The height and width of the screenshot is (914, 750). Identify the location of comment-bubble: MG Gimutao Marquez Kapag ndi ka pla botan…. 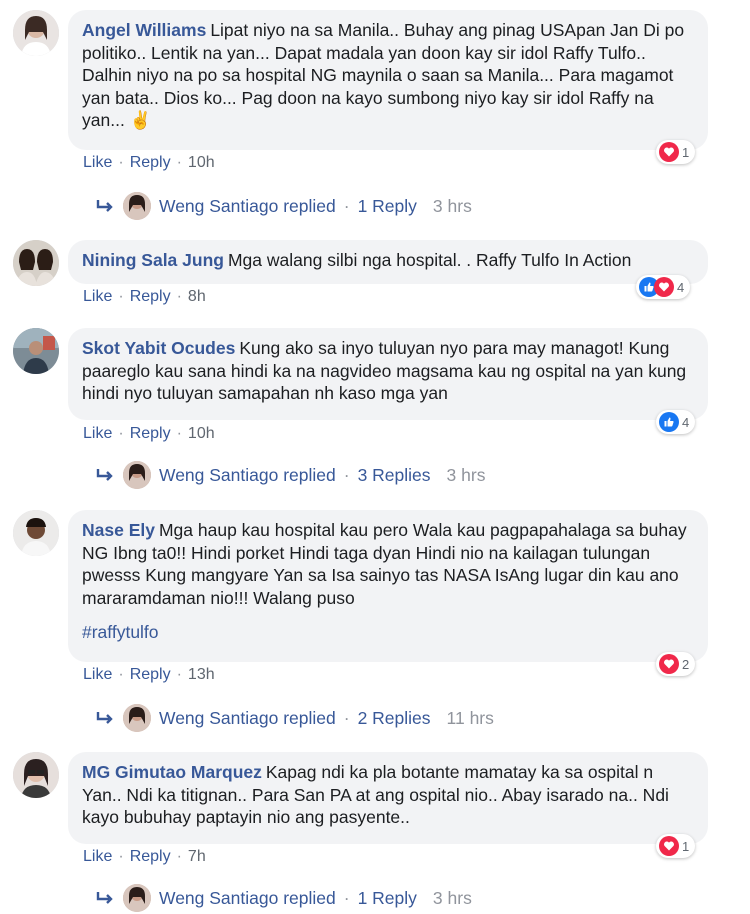
(388, 798).